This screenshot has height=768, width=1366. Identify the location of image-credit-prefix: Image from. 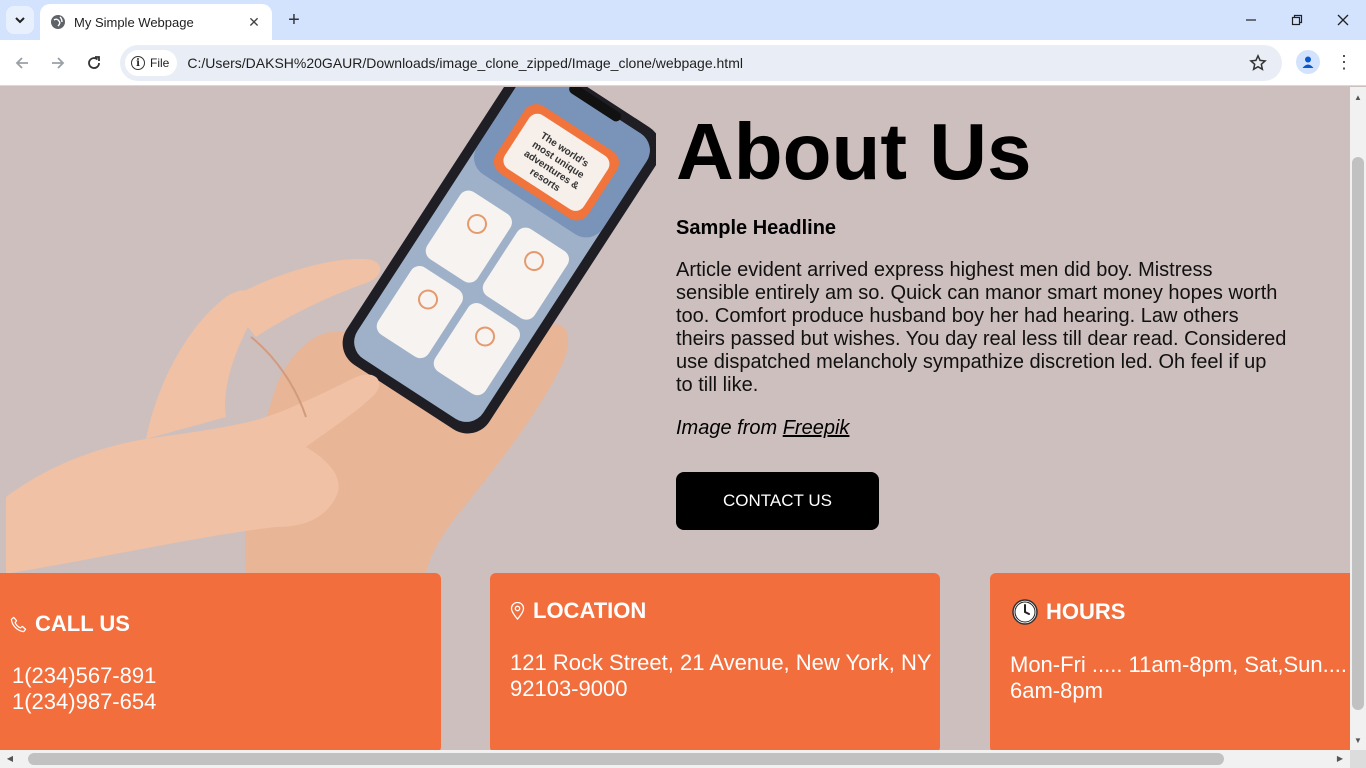
(729, 428).